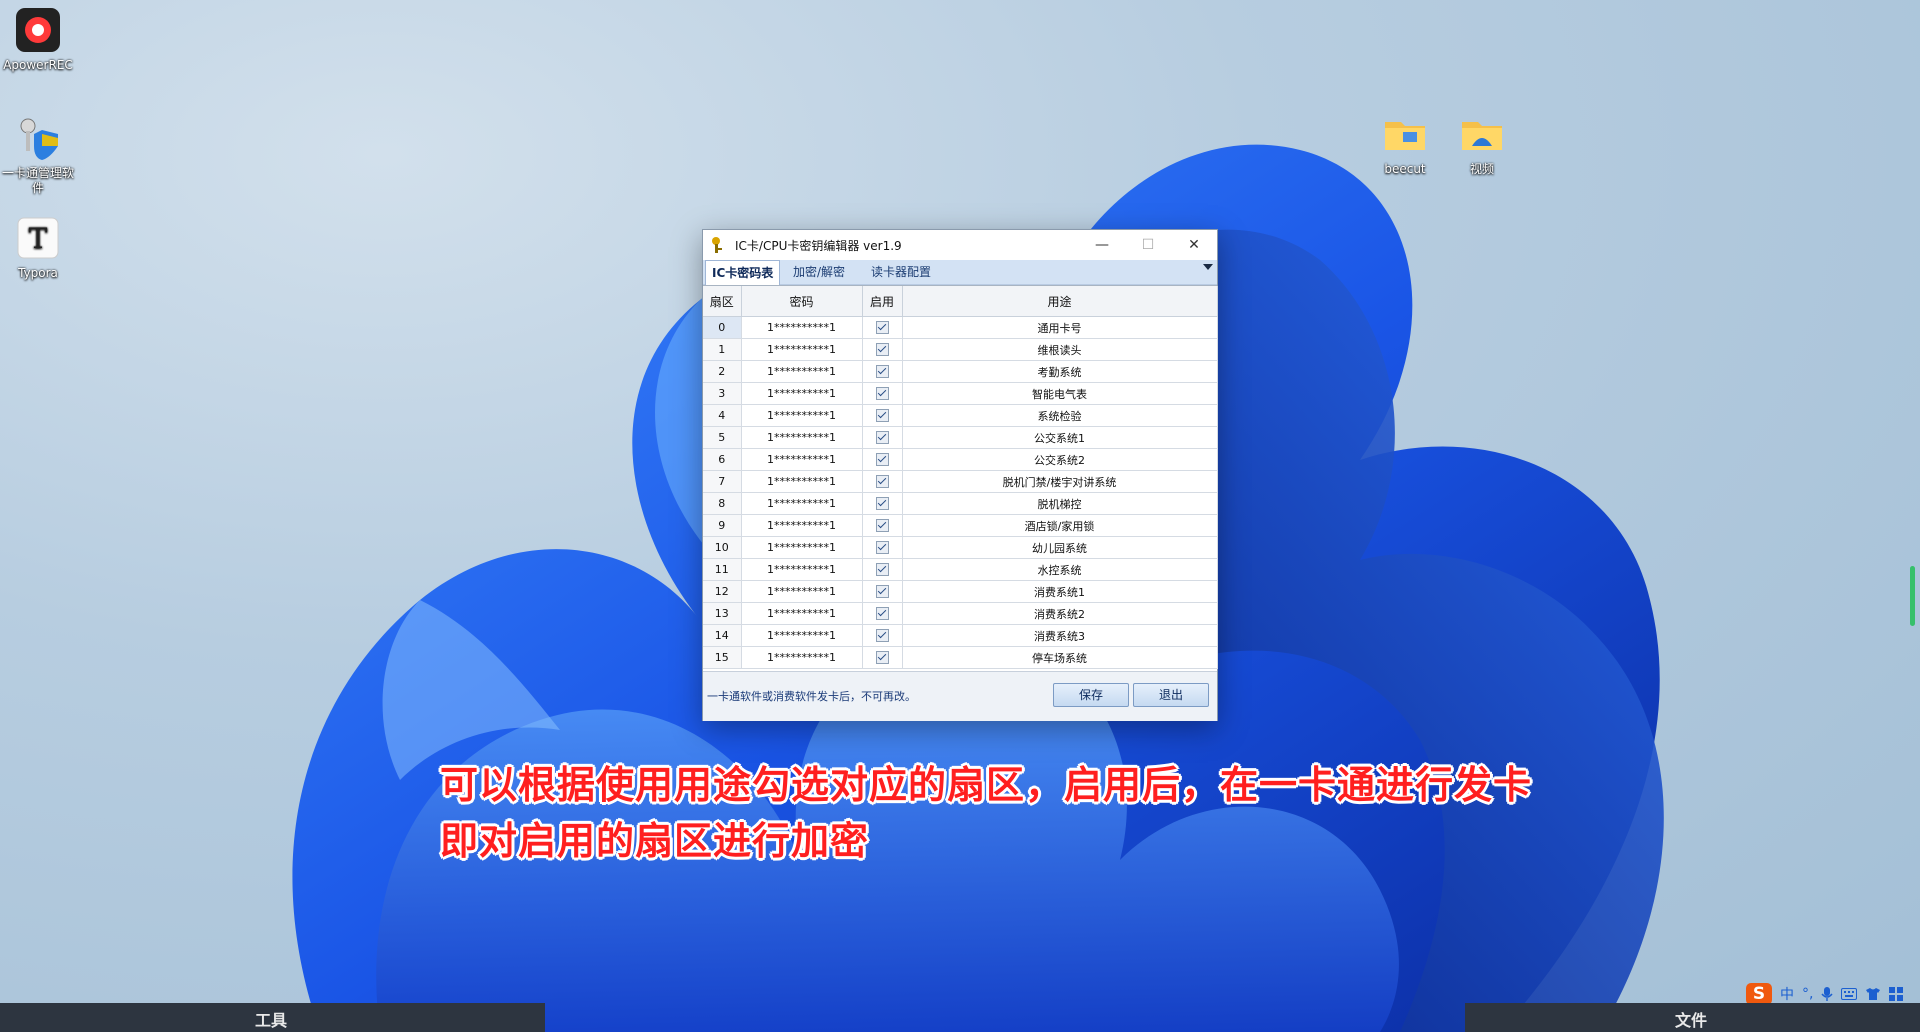 This screenshot has height=1032, width=1920. What do you see at coordinates (722, 525) in the screenshot?
I see `sector-cell: 9` at bounding box center [722, 525].